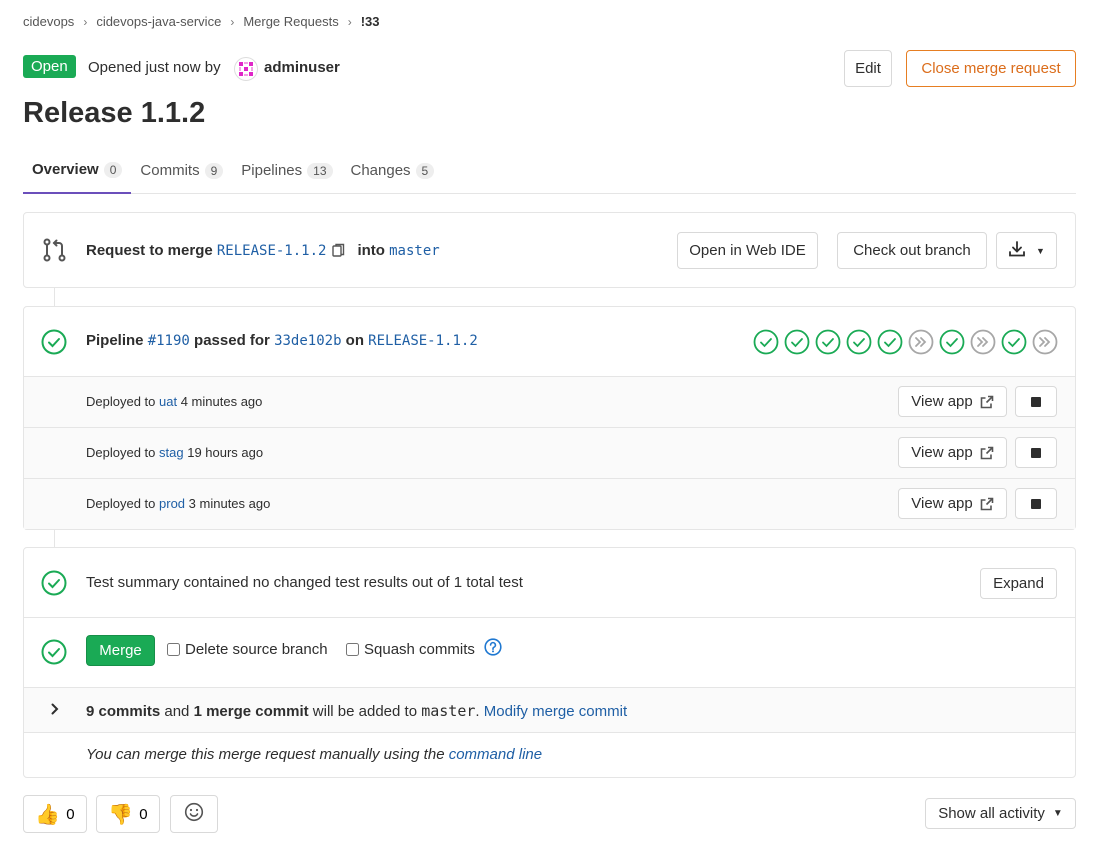  Describe the element at coordinates (48, 21) in the screenshot. I see `breadcrumb-group: cidevops` at that location.